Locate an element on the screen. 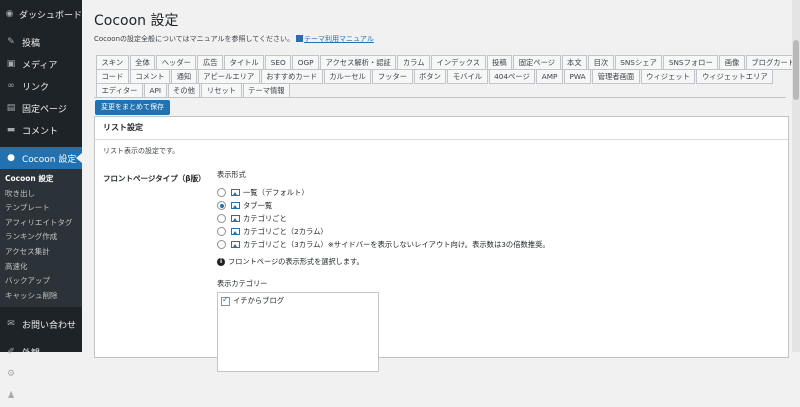 This screenshot has height=407, width=800. display-format-option: カテゴリごと（2カラム） is located at coordinates (383, 231).